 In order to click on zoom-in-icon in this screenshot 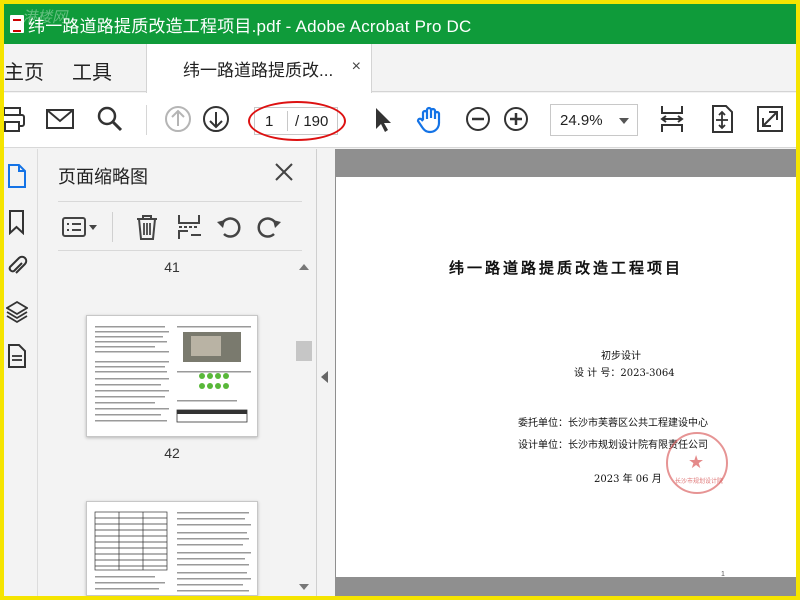, I will do `click(516, 119)`.